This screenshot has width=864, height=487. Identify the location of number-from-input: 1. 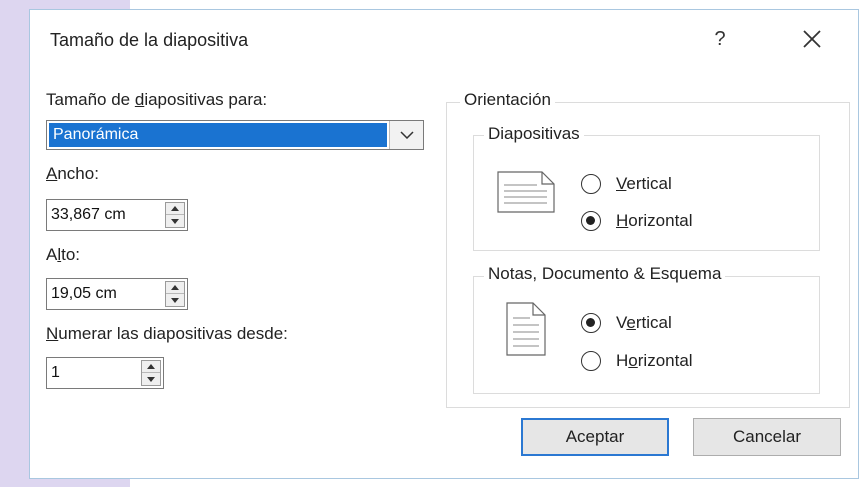
(55, 373).